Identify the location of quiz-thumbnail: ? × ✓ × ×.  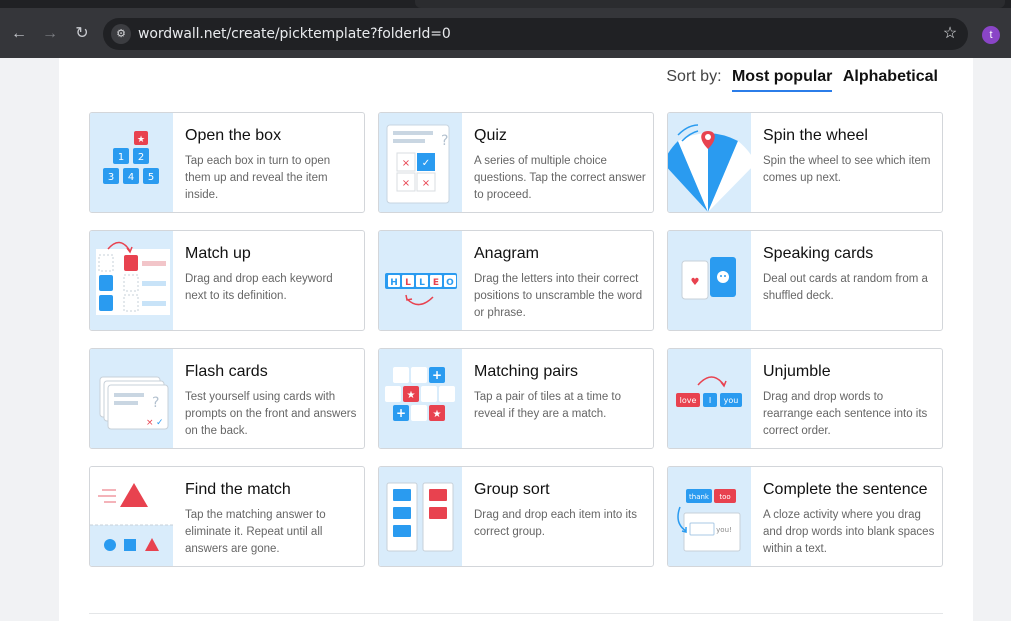
(420, 162).